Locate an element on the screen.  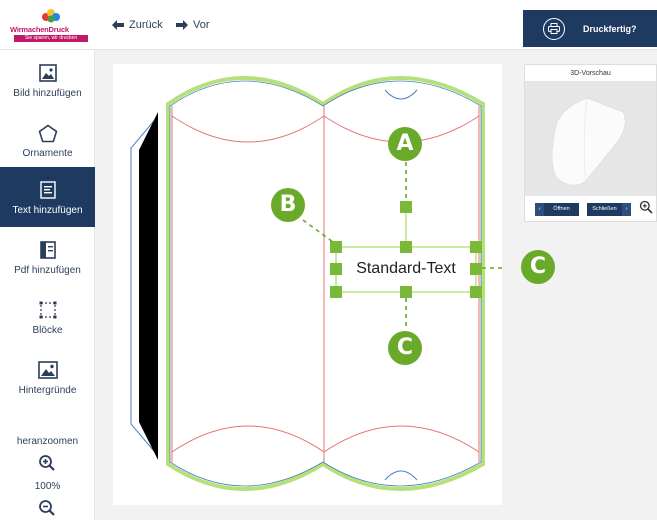
background-icon is located at coordinates (47, 370).